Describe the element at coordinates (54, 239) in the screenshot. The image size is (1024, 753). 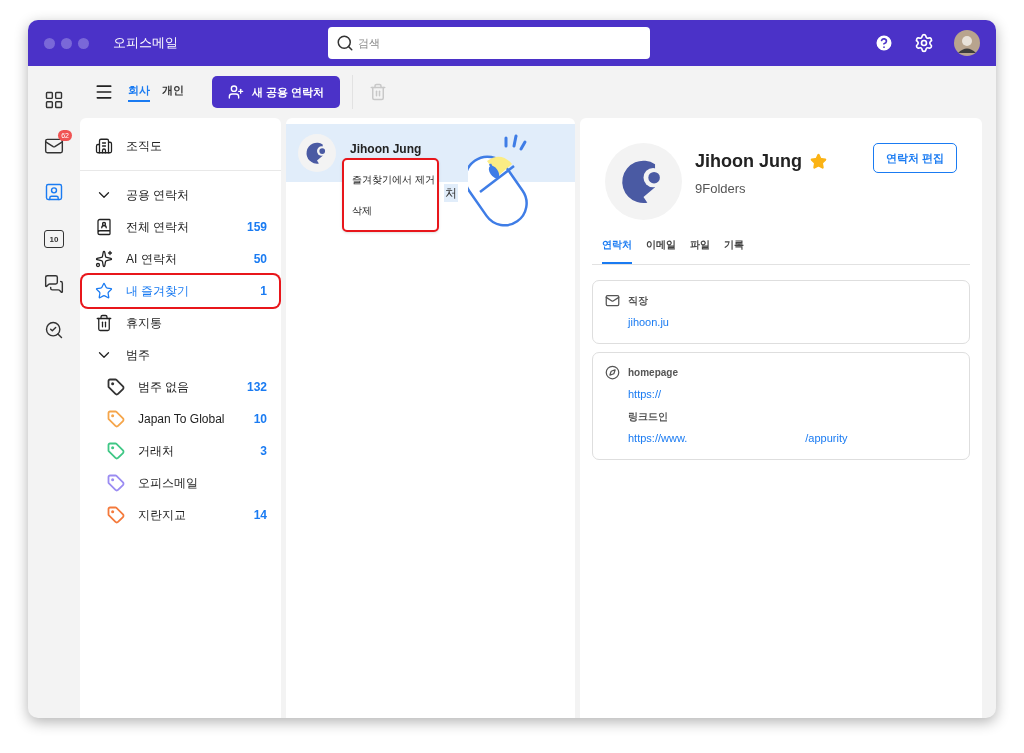
I see `calendar-day: 10` at that location.